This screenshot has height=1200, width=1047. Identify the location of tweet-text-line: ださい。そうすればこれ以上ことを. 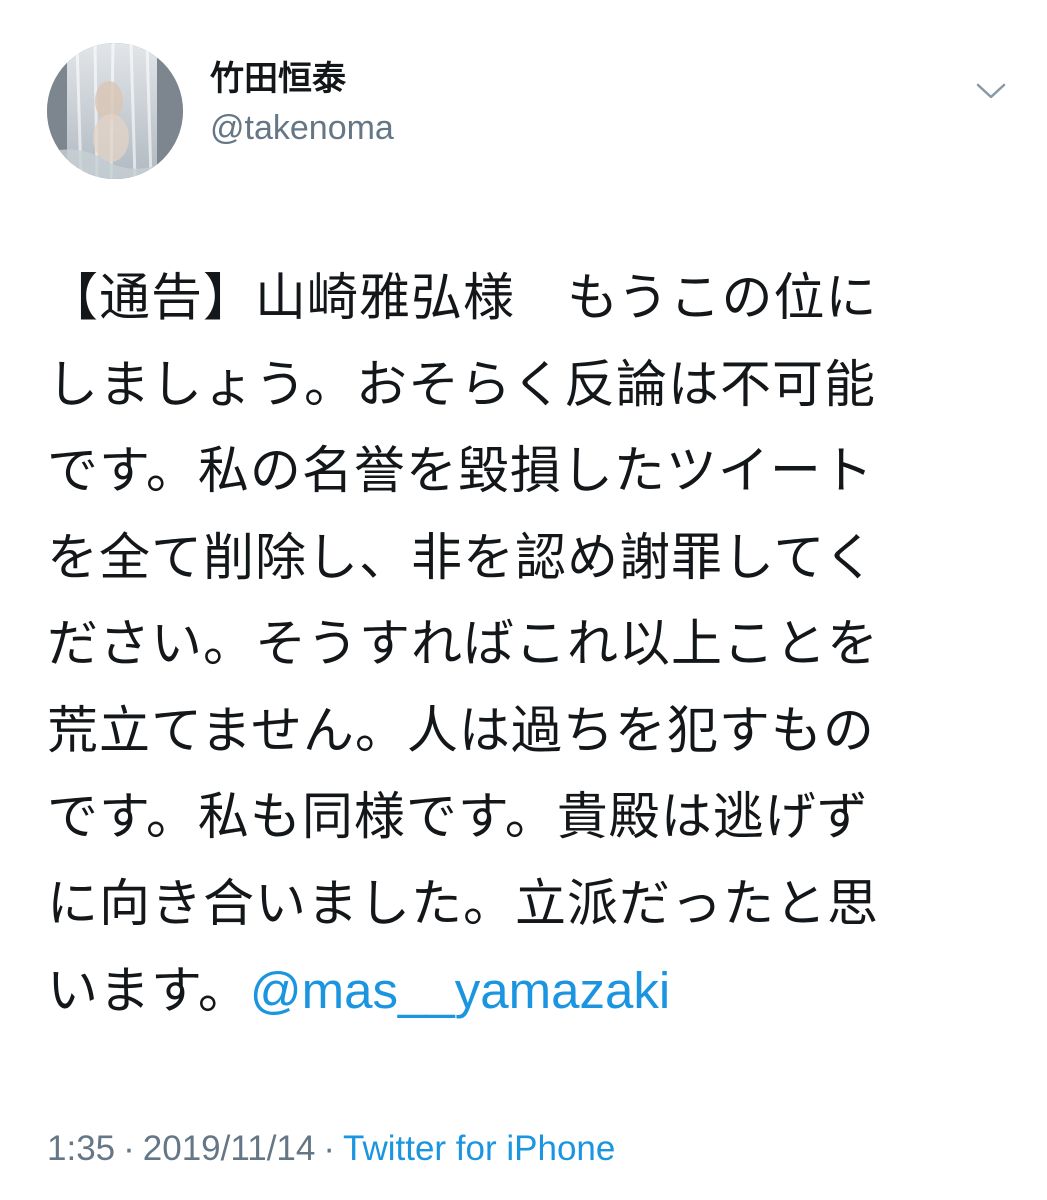
(463, 644).